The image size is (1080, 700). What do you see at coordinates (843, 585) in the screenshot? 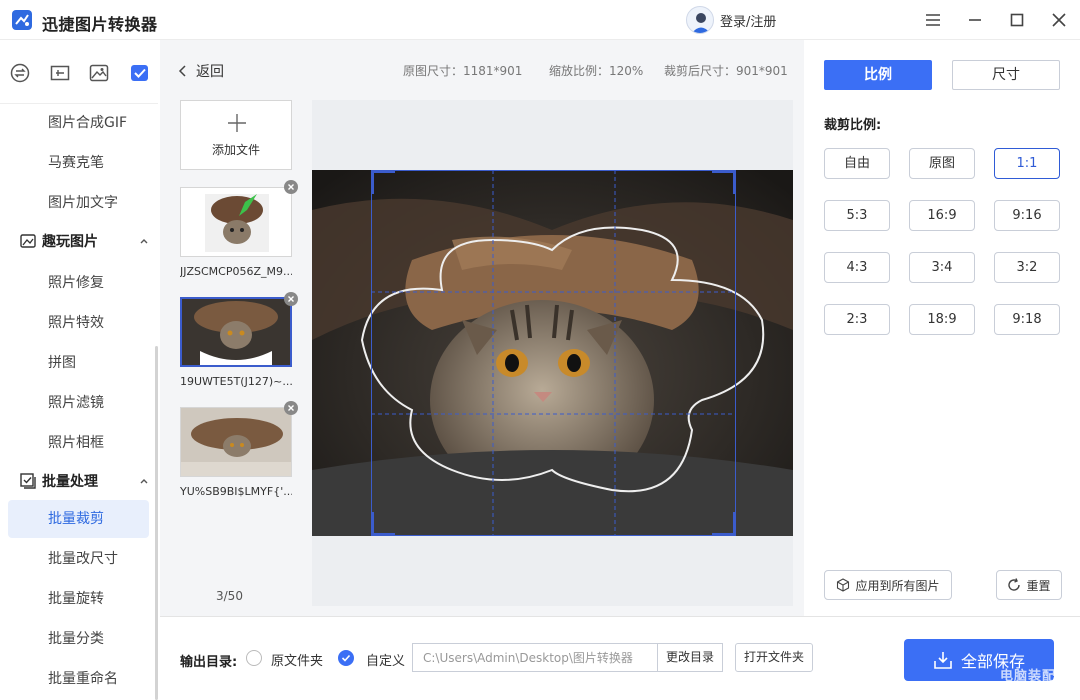
I see `cube-icon` at bounding box center [843, 585].